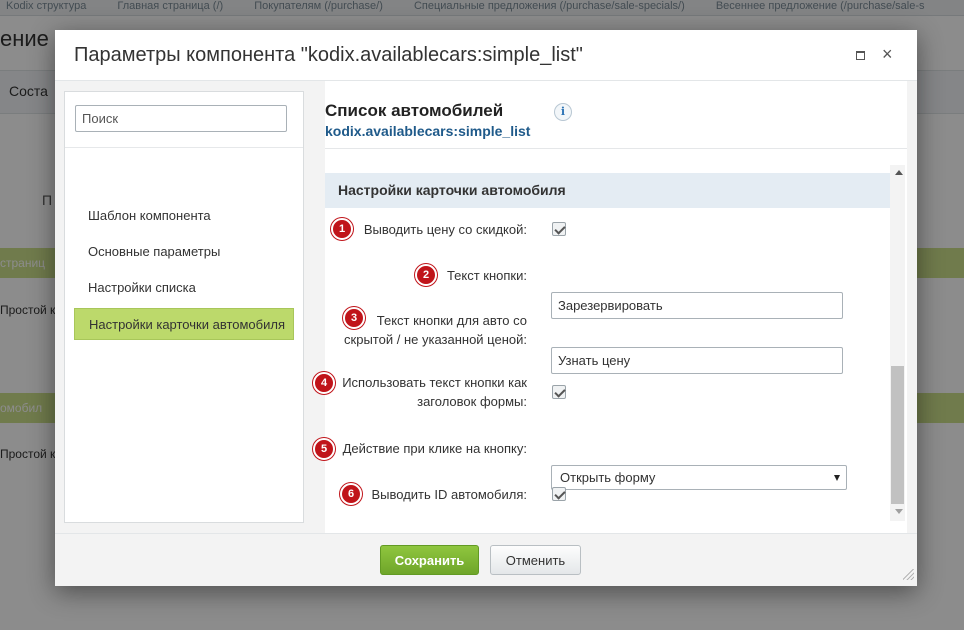 The image size is (964, 630). I want to click on field-label-line: Текст кнопки для авто со, so click(451, 320).